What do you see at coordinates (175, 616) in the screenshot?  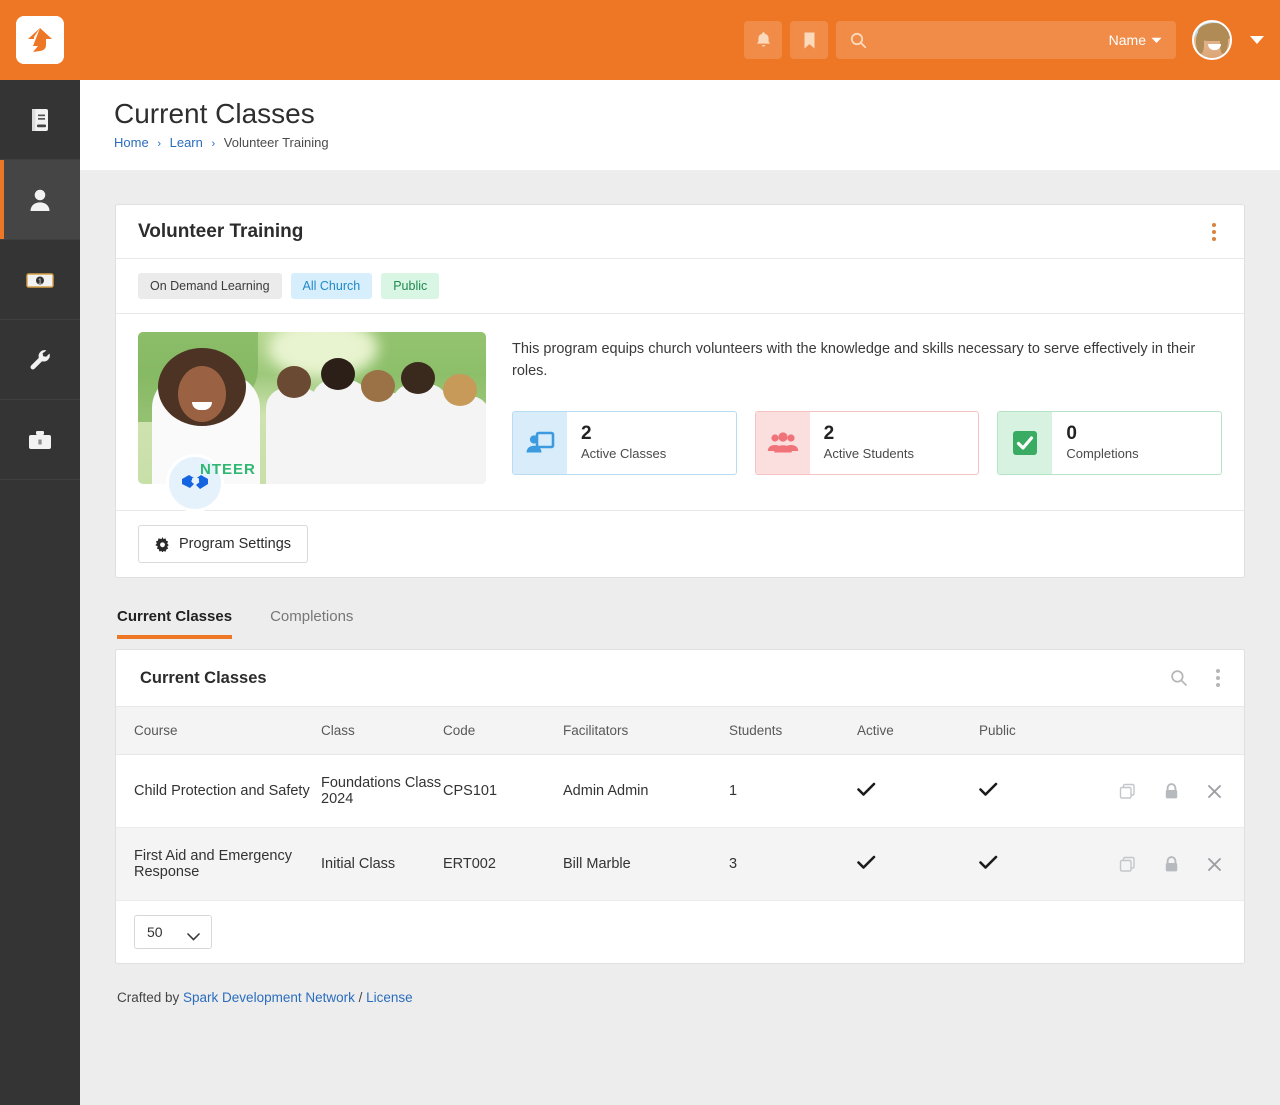 I see `tab-label: Current Classes` at bounding box center [175, 616].